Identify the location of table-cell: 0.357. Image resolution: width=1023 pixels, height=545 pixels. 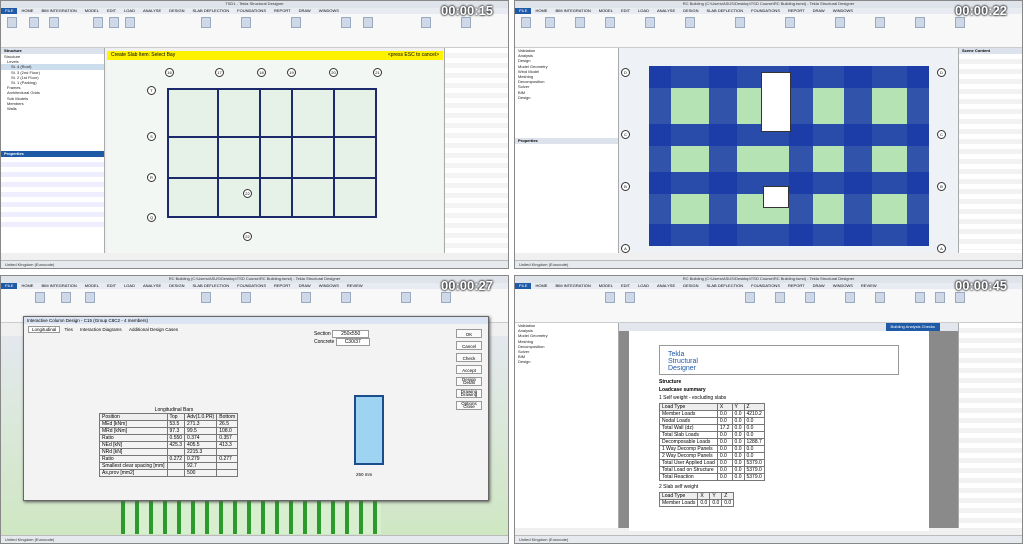
(227, 438).